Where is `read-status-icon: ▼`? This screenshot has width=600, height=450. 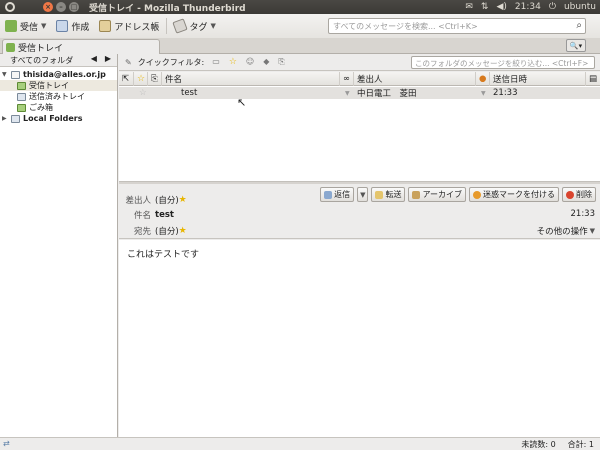
read-status-icon: ▼ is located at coordinates (347, 93).